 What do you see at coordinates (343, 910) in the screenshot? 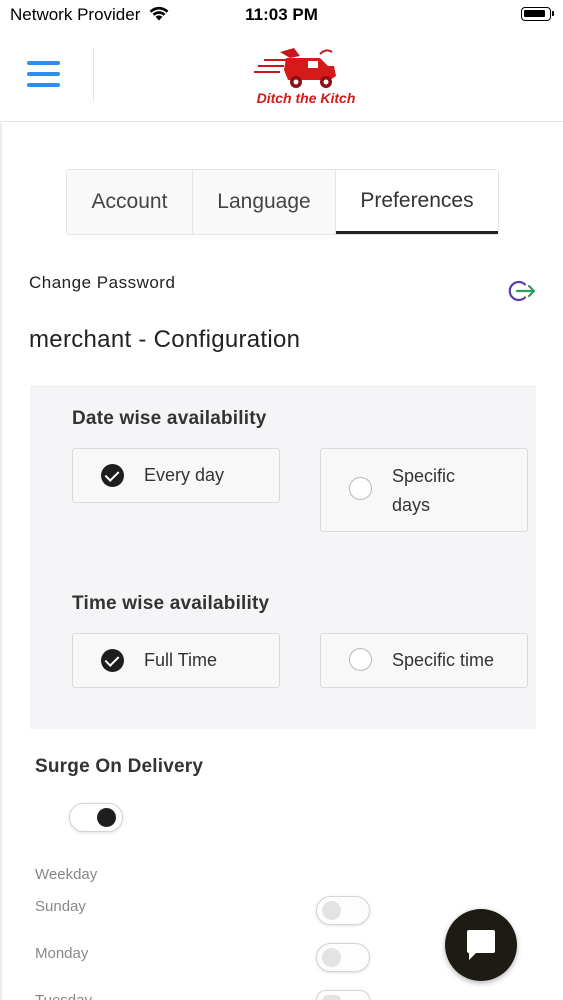
I see `sunday-toggle` at bounding box center [343, 910].